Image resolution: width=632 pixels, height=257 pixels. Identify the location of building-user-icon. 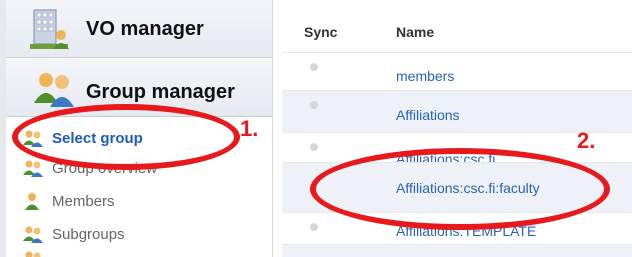
(49, 29).